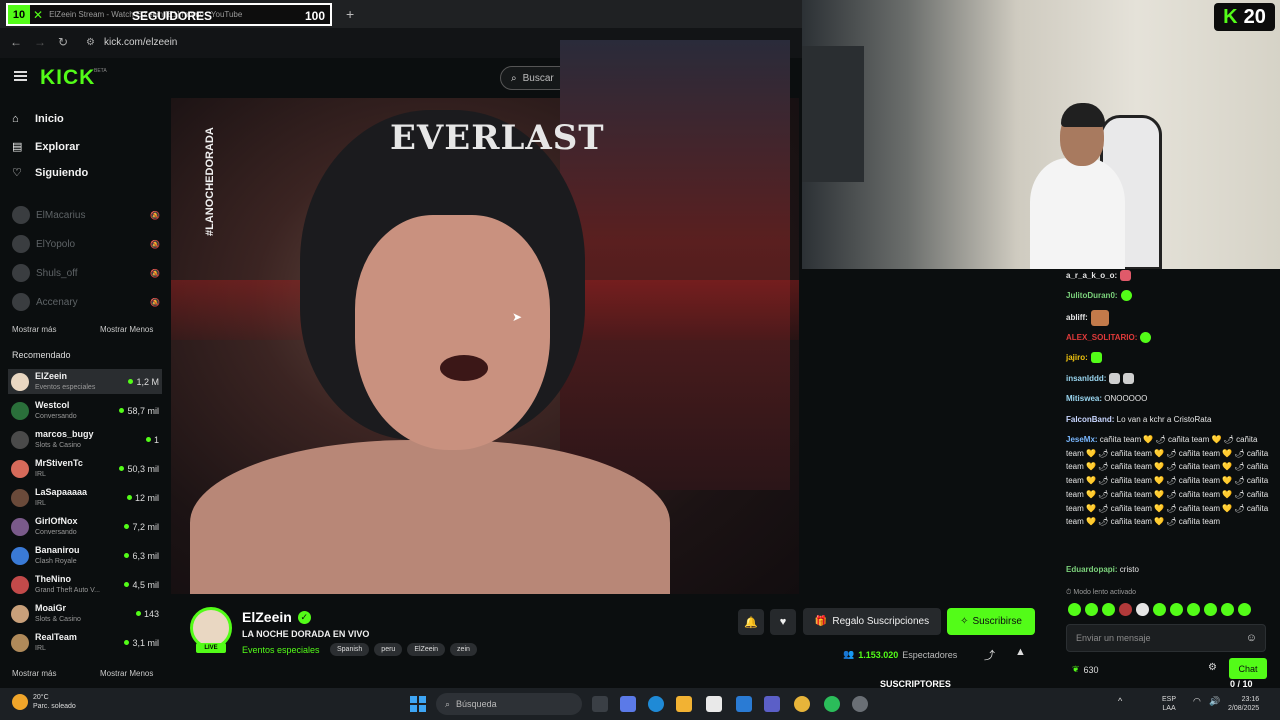 The image size is (1280, 720). I want to click on taskbar-search-placeholder: Búsqueda, so click(476, 704).